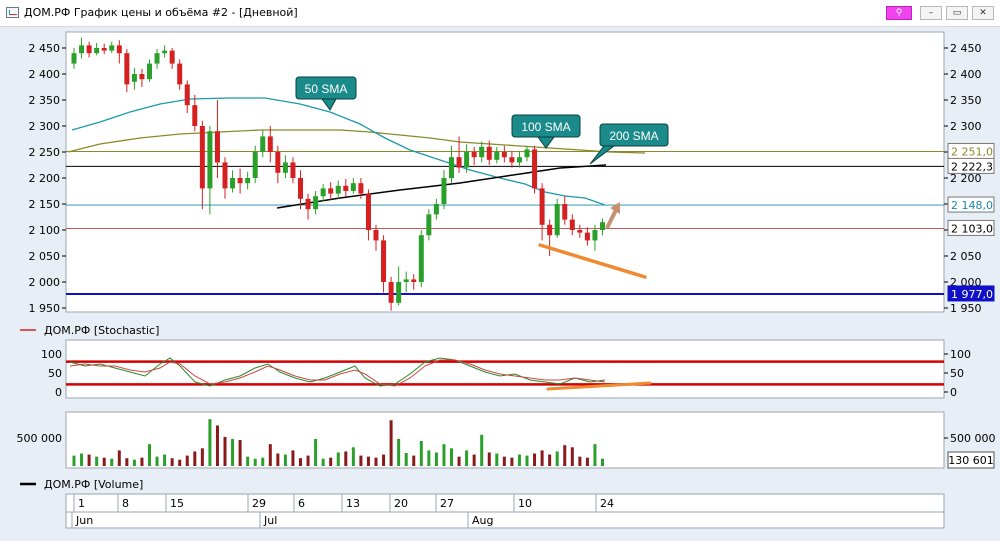 Image resolution: width=1000 pixels, height=541 pixels. Describe the element at coordinates (966, 100) in the screenshot. I see `price-y-tick-right: 2 350` at that location.